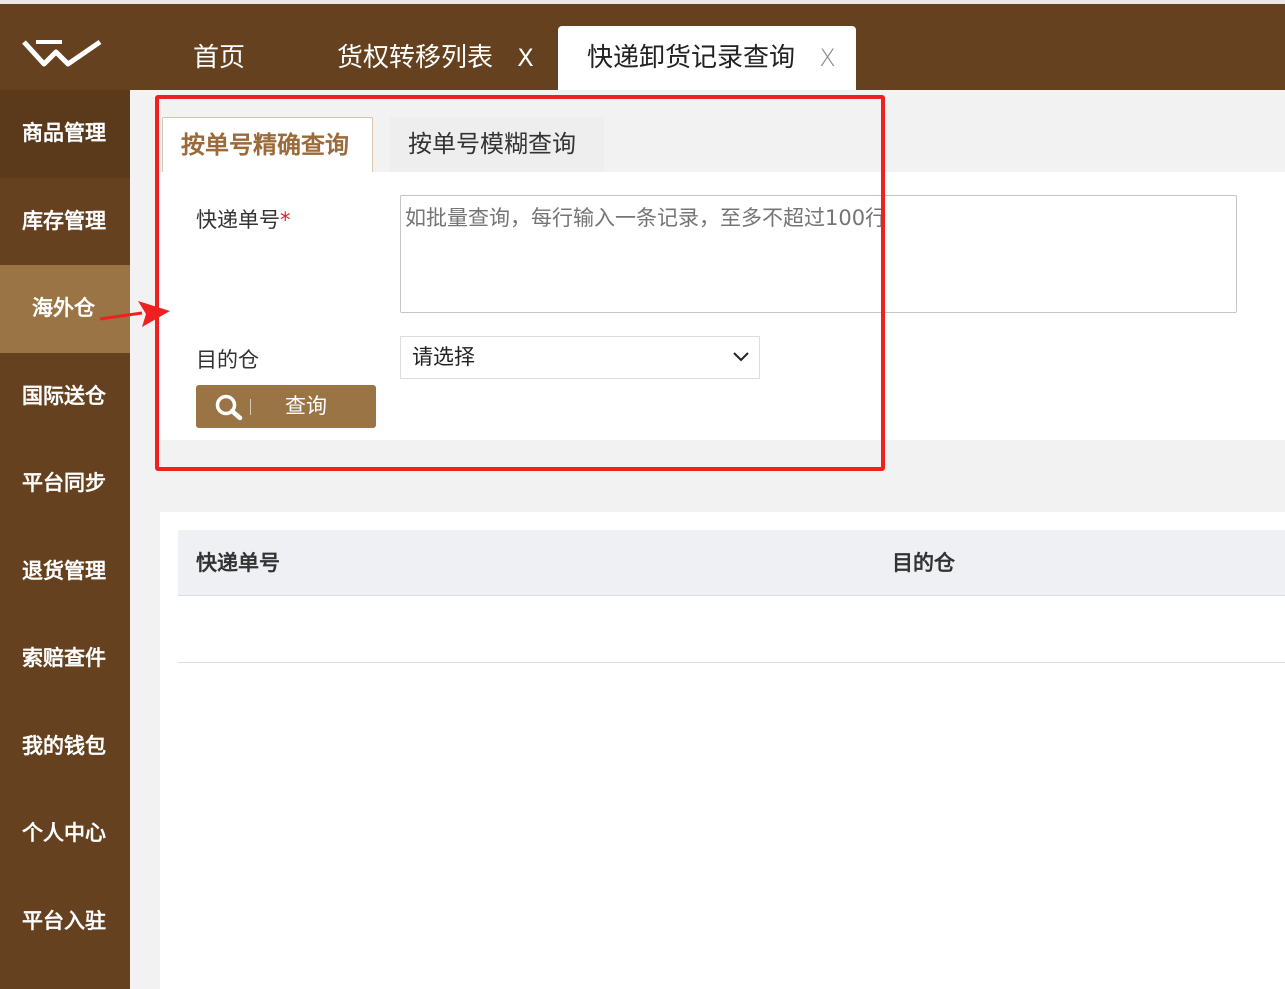 This screenshot has height=989, width=1285. What do you see at coordinates (63, 308) in the screenshot?
I see `sidebar-item-label: 海外仓` at bounding box center [63, 308].